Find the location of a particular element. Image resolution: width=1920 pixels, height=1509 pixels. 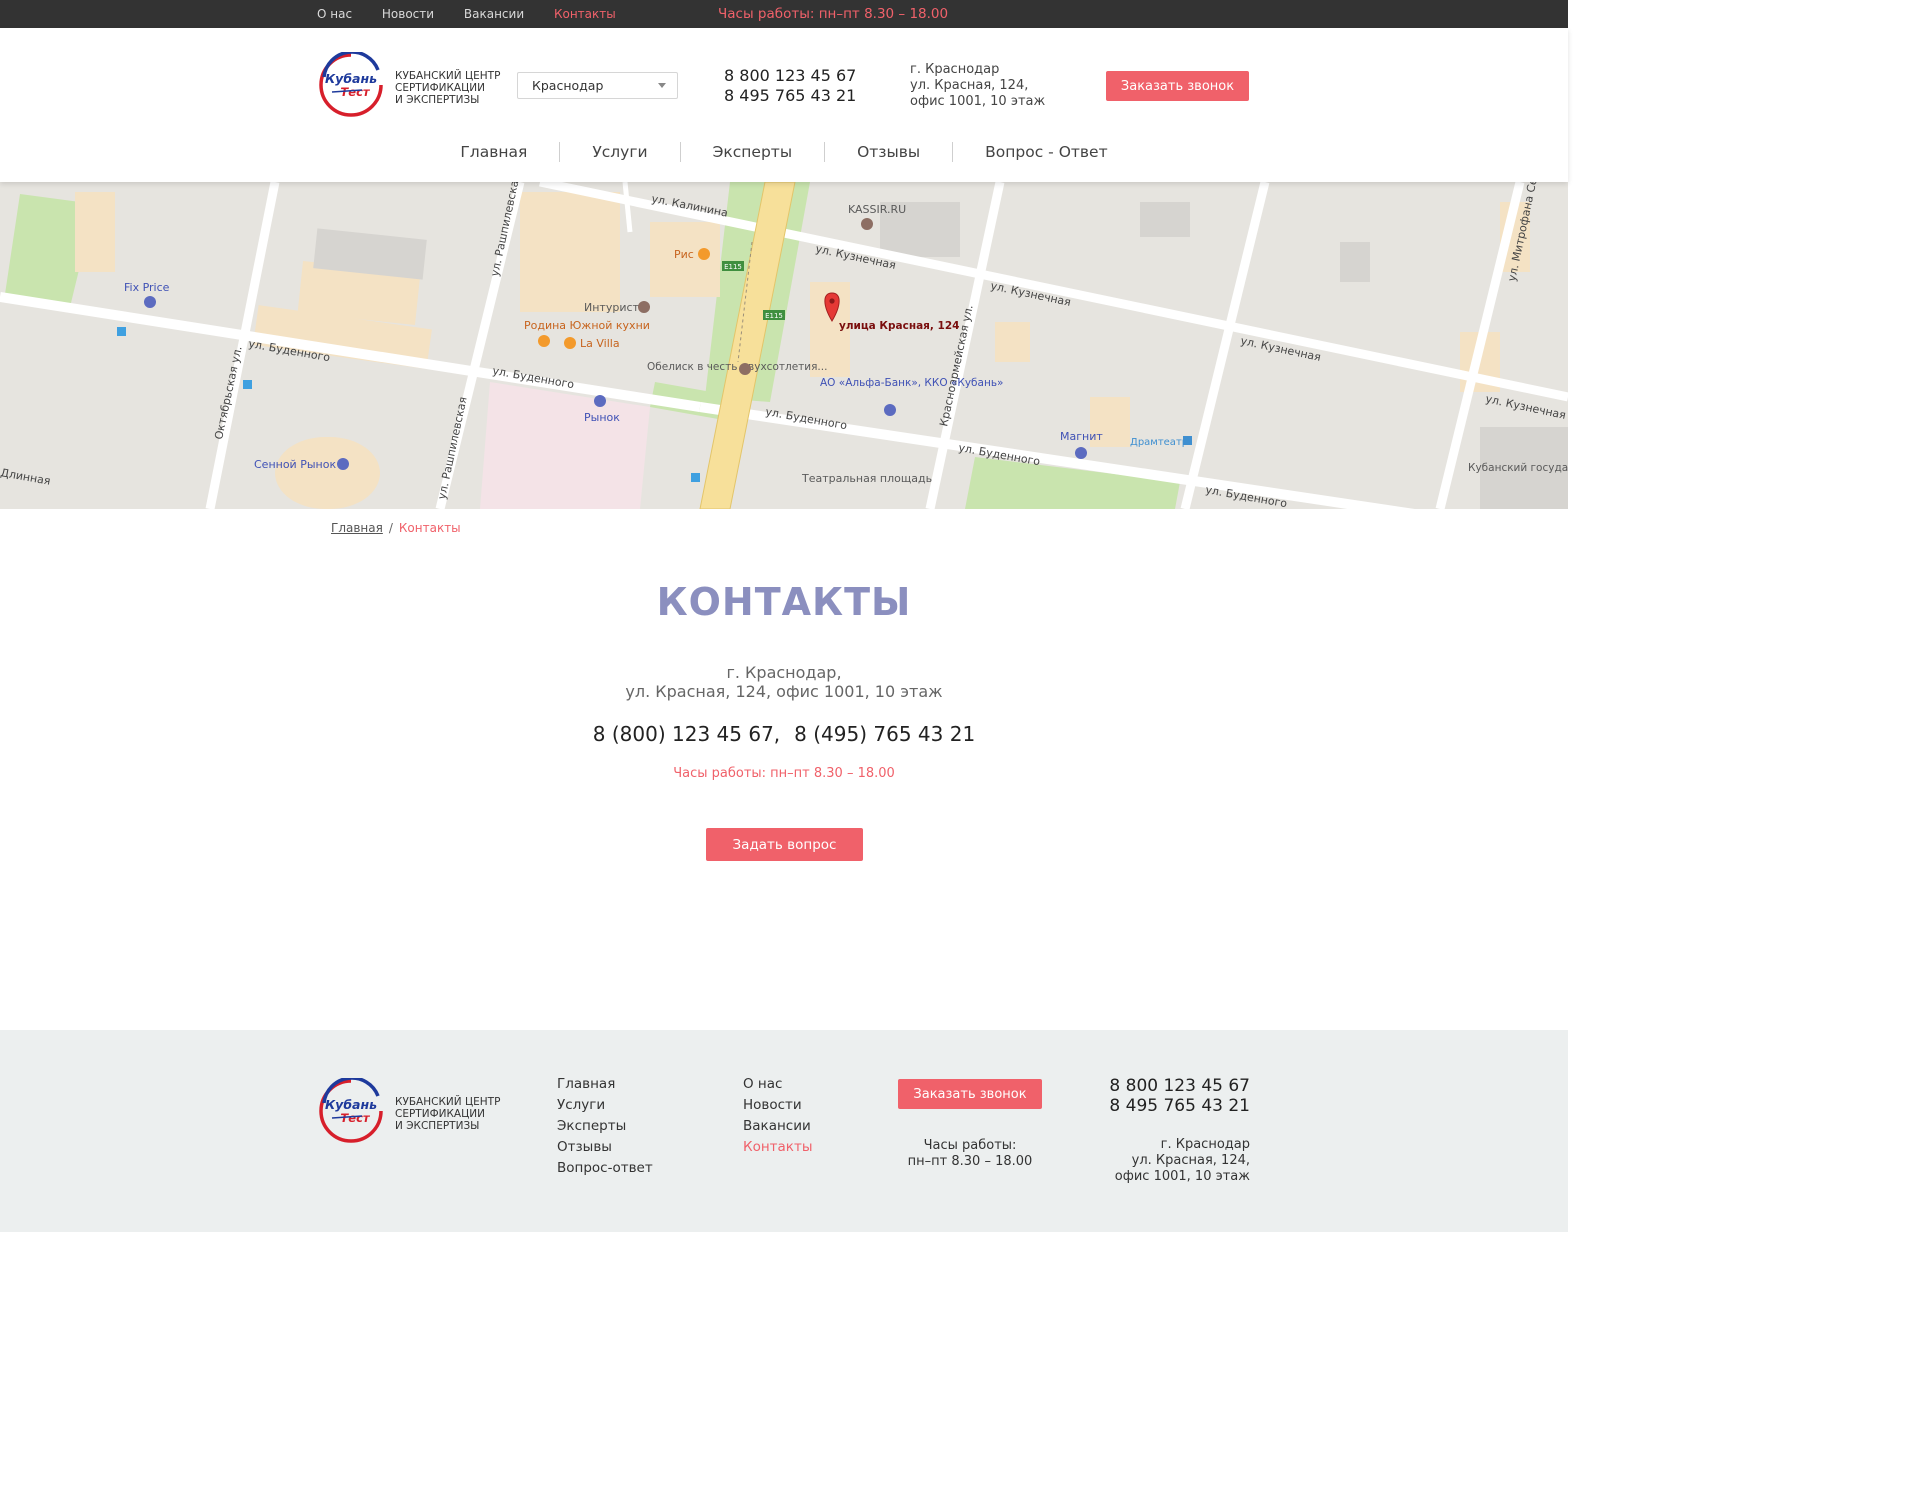

poi-alfa-bank: АО «Альфа-Банк», ККО «Кубань» is located at coordinates (911, 383).